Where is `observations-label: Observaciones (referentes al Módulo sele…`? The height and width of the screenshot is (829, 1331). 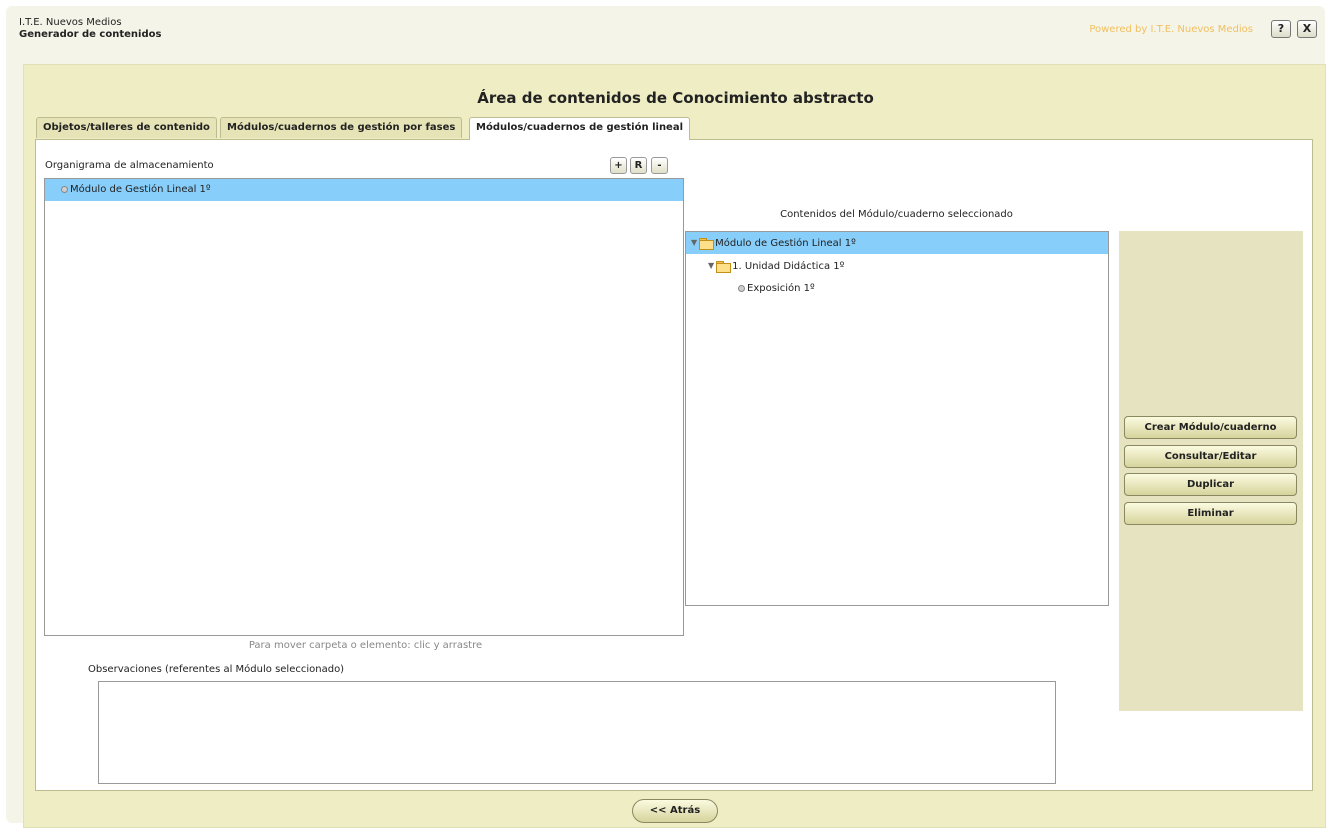 observations-label: Observaciones (referentes al Módulo sele… is located at coordinates (216, 669).